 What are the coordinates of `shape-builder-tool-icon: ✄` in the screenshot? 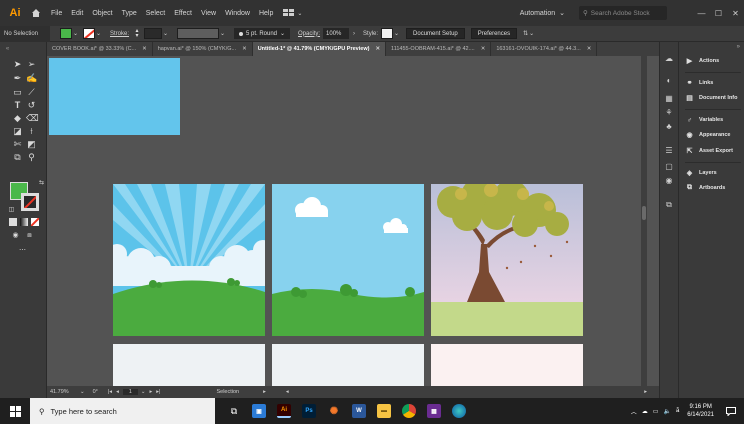 It's located at (17, 144).